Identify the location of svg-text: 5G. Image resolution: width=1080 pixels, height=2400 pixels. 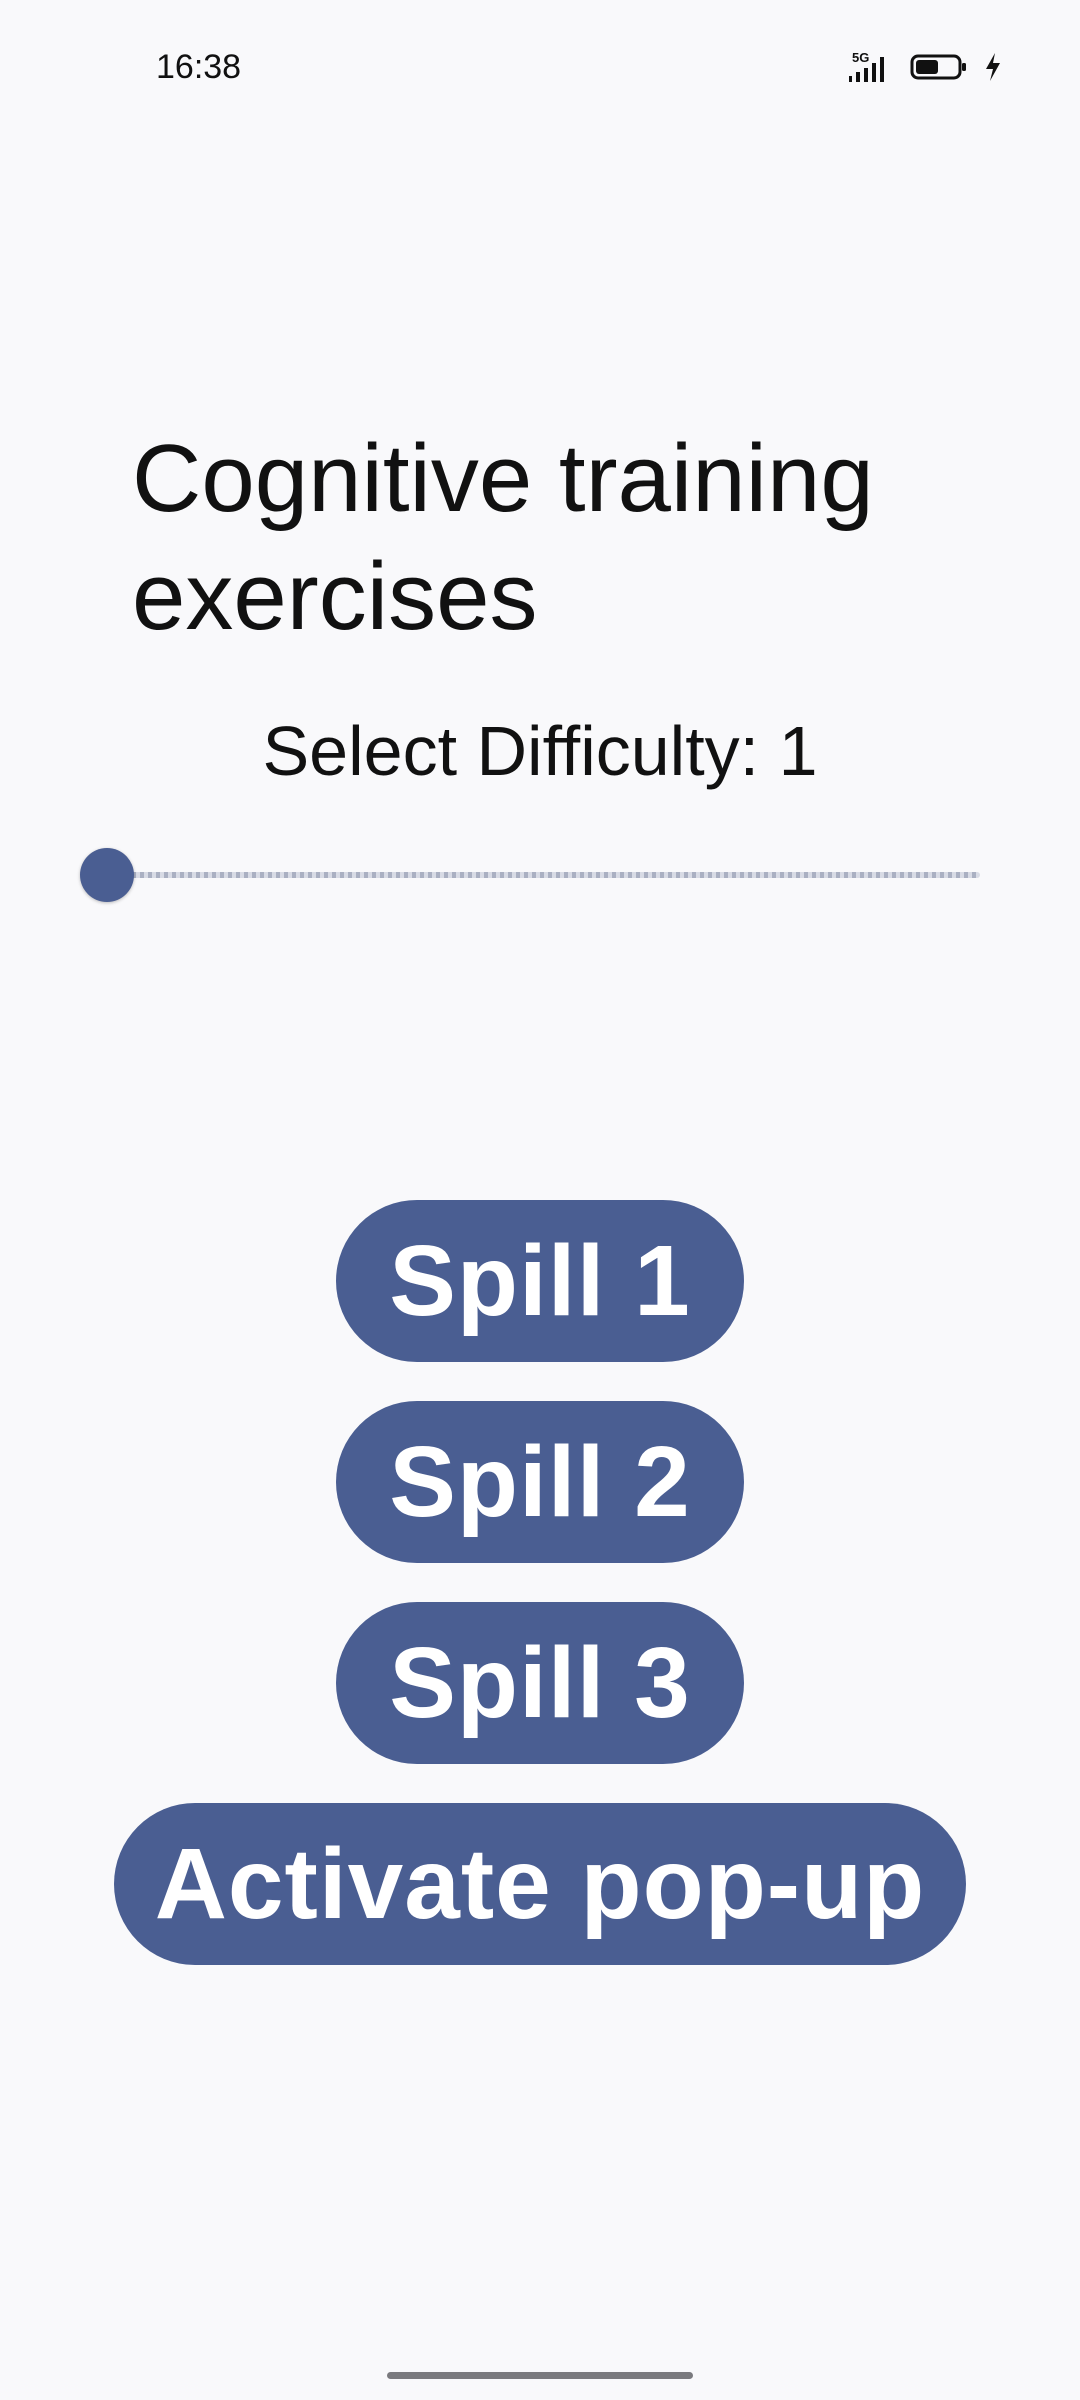
(860, 57).